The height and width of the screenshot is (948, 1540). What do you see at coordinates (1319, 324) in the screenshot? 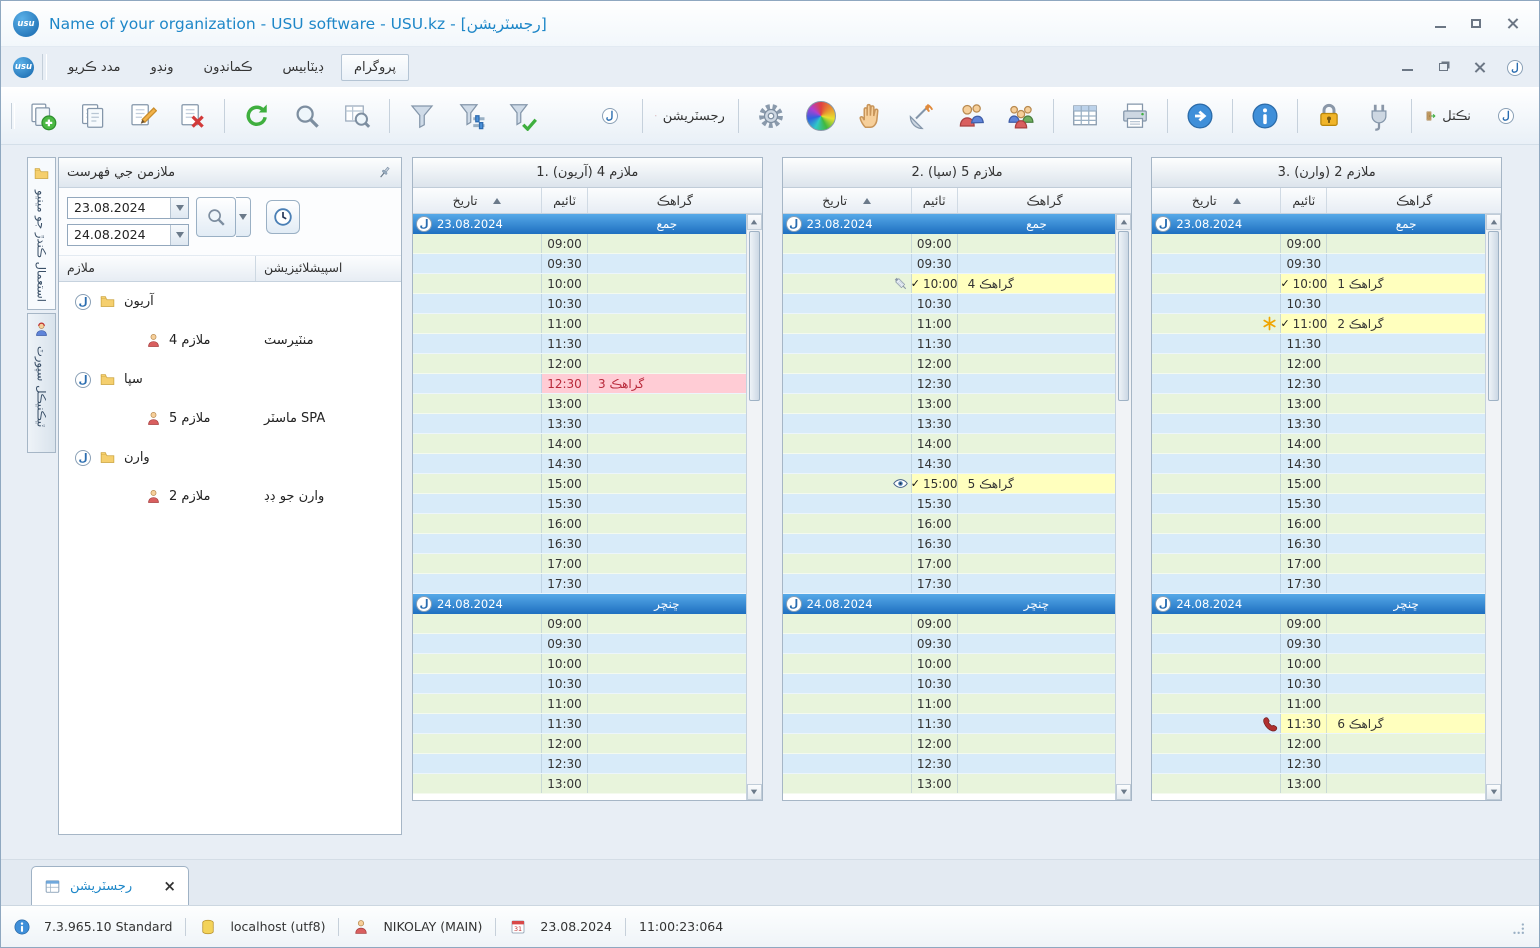
I see `appointment-row: ✓ 11:00 گراهڪ 2` at bounding box center [1319, 324].